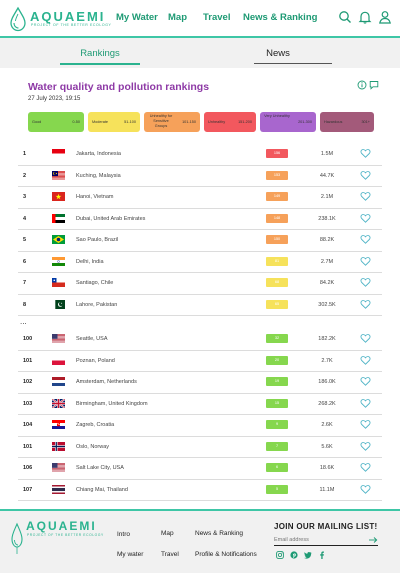  Describe the element at coordinates (28, 468) in the screenshot. I see `rank-number: 106` at that location.